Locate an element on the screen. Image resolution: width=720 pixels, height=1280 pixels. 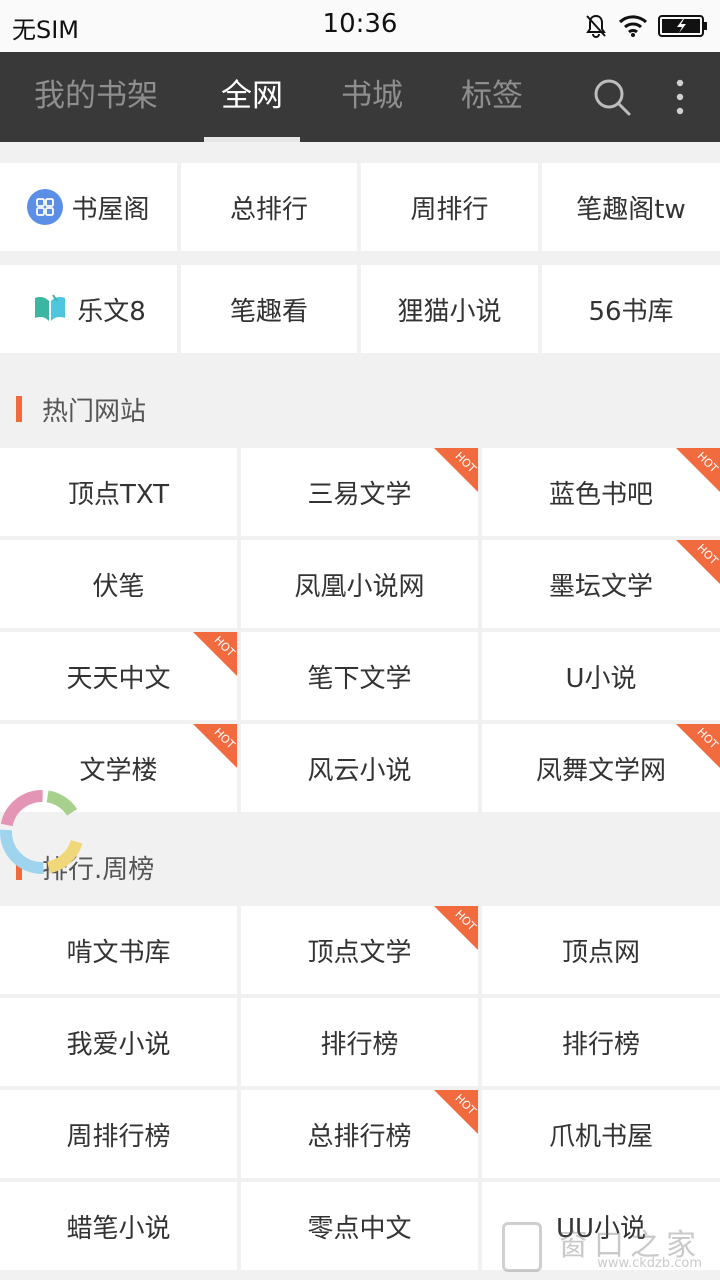
loading-spinner-icon is located at coordinates (45, 832).